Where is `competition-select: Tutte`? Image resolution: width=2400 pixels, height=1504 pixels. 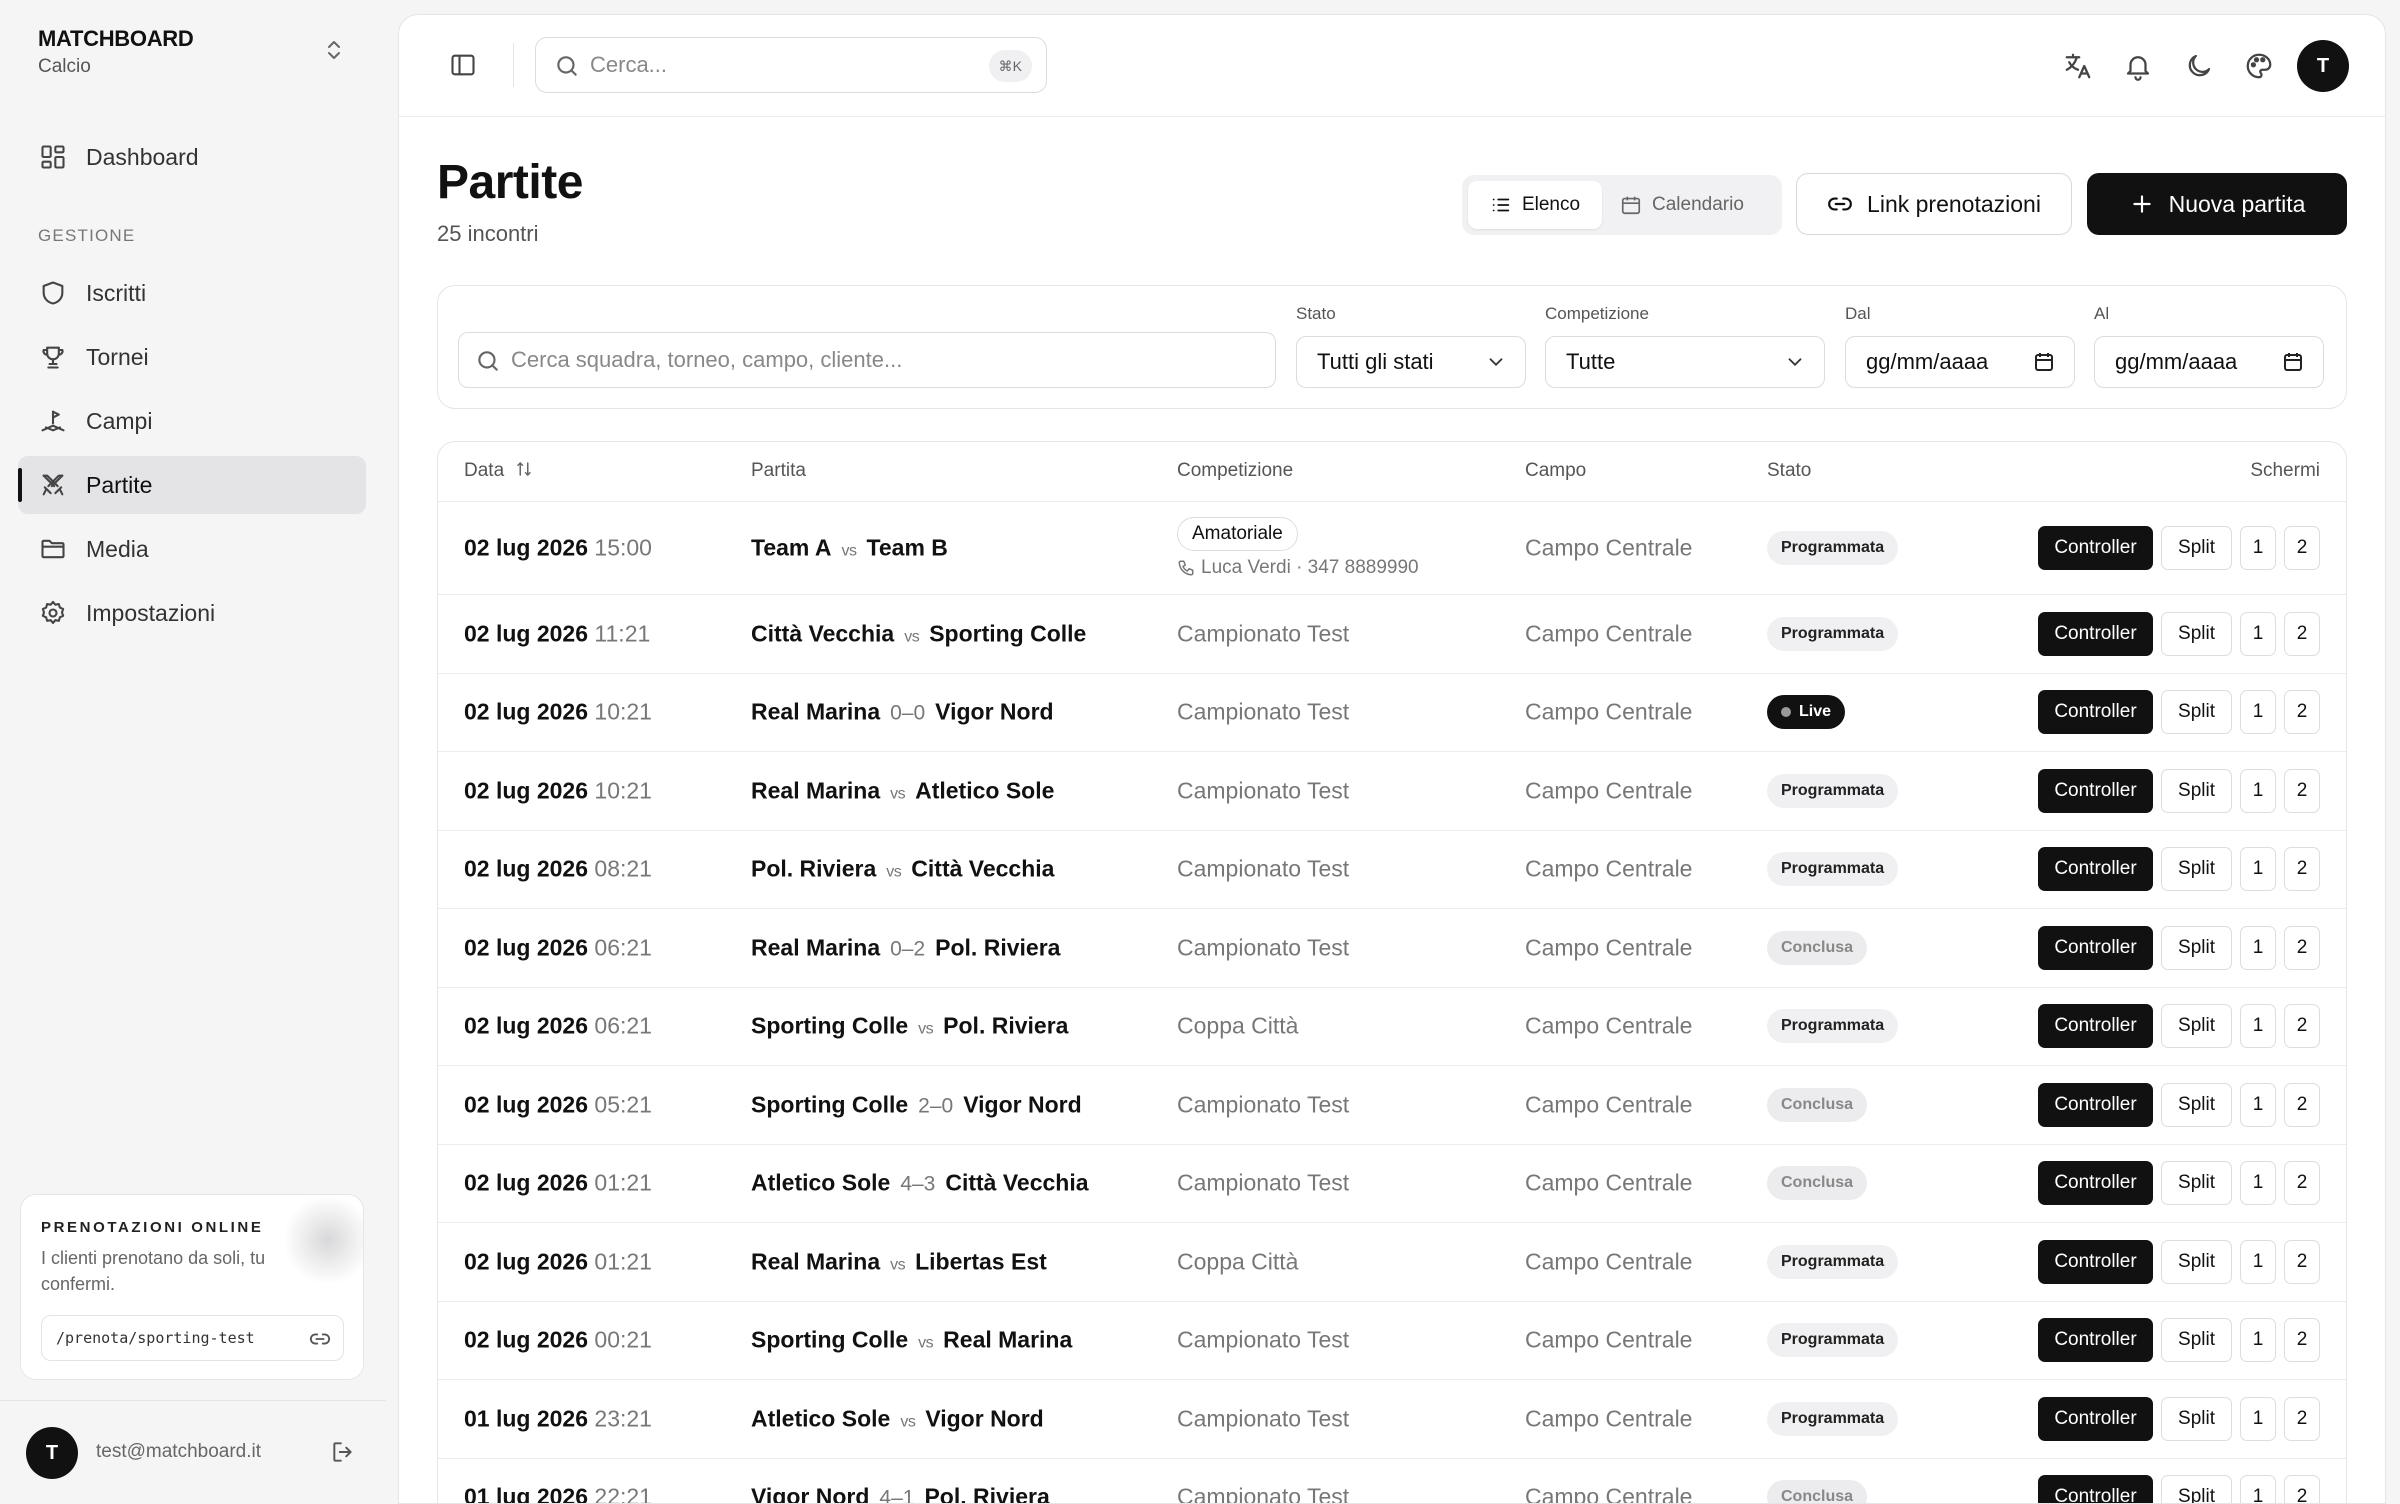 competition-select: Tutte is located at coordinates (1685, 362).